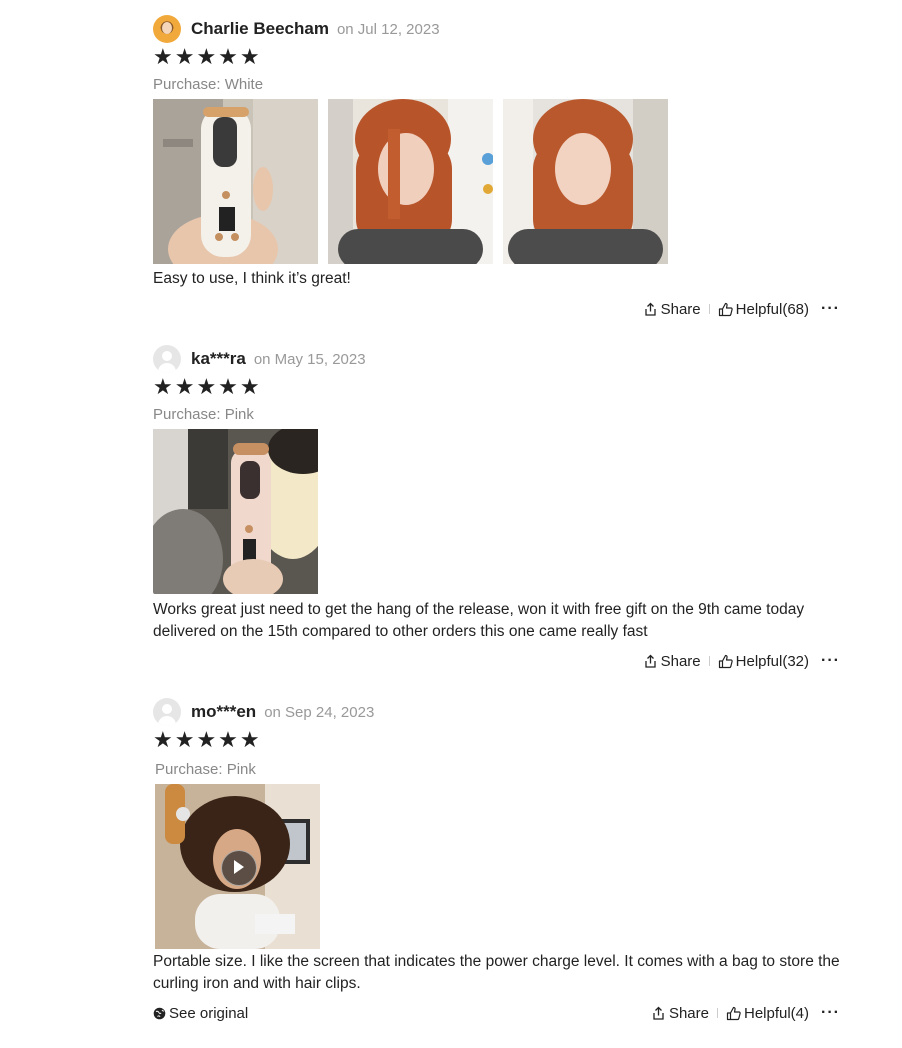 The height and width of the screenshot is (1048, 902). I want to click on reviewer-avatar, so click(167, 29).